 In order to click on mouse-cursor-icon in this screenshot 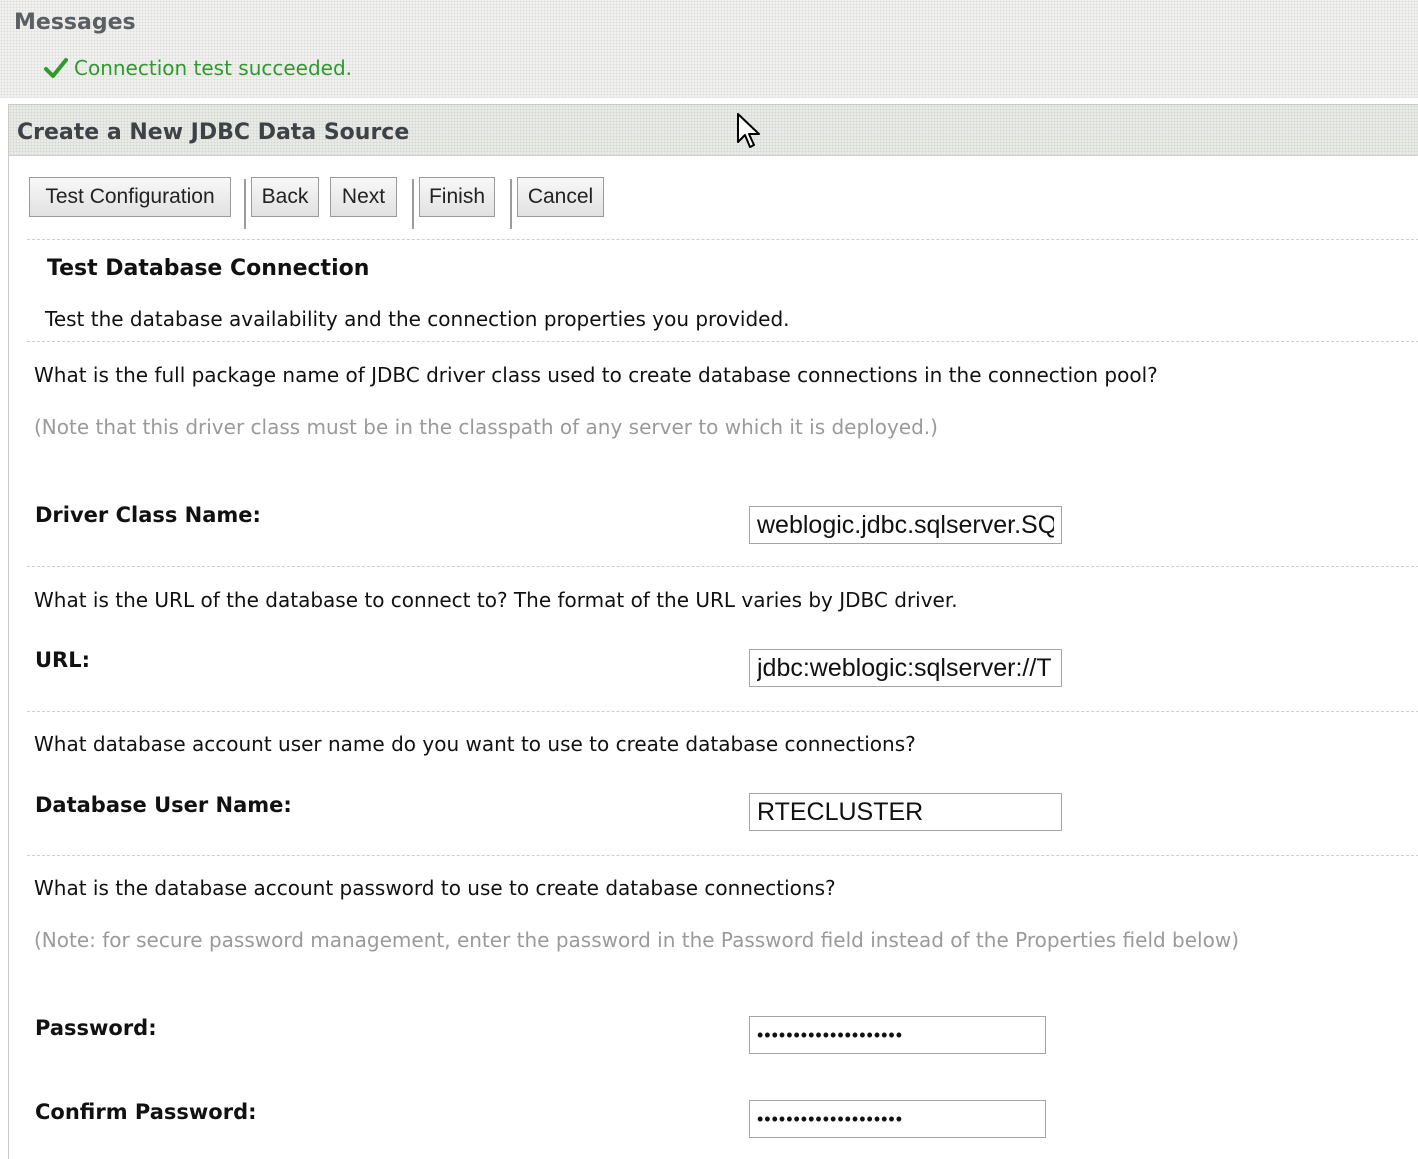, I will do `click(748, 130)`.